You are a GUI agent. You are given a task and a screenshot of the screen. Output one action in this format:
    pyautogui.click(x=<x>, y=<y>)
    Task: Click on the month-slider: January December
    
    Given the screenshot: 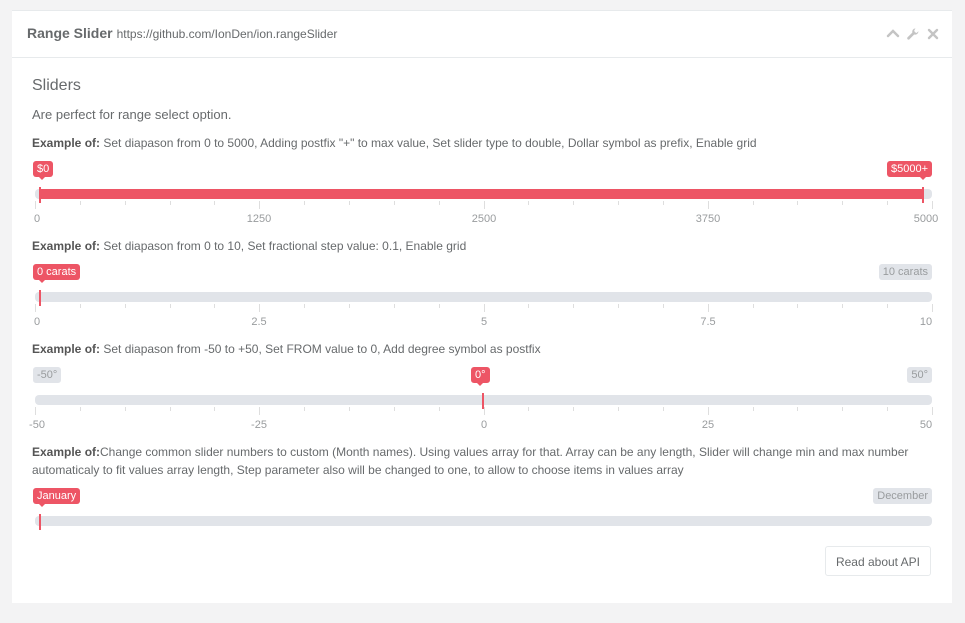 What is the action you would take?
    pyautogui.click(x=482, y=518)
    